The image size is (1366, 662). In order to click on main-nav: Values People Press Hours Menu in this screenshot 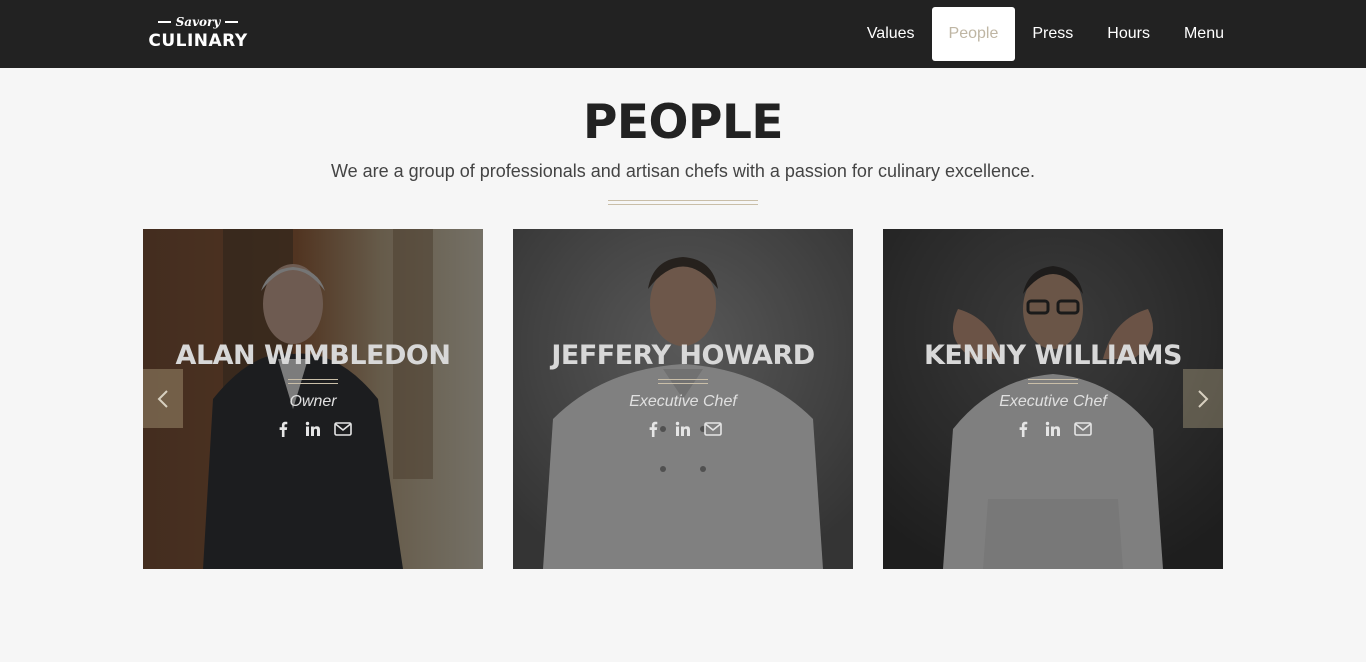, I will do `click(1045, 34)`.